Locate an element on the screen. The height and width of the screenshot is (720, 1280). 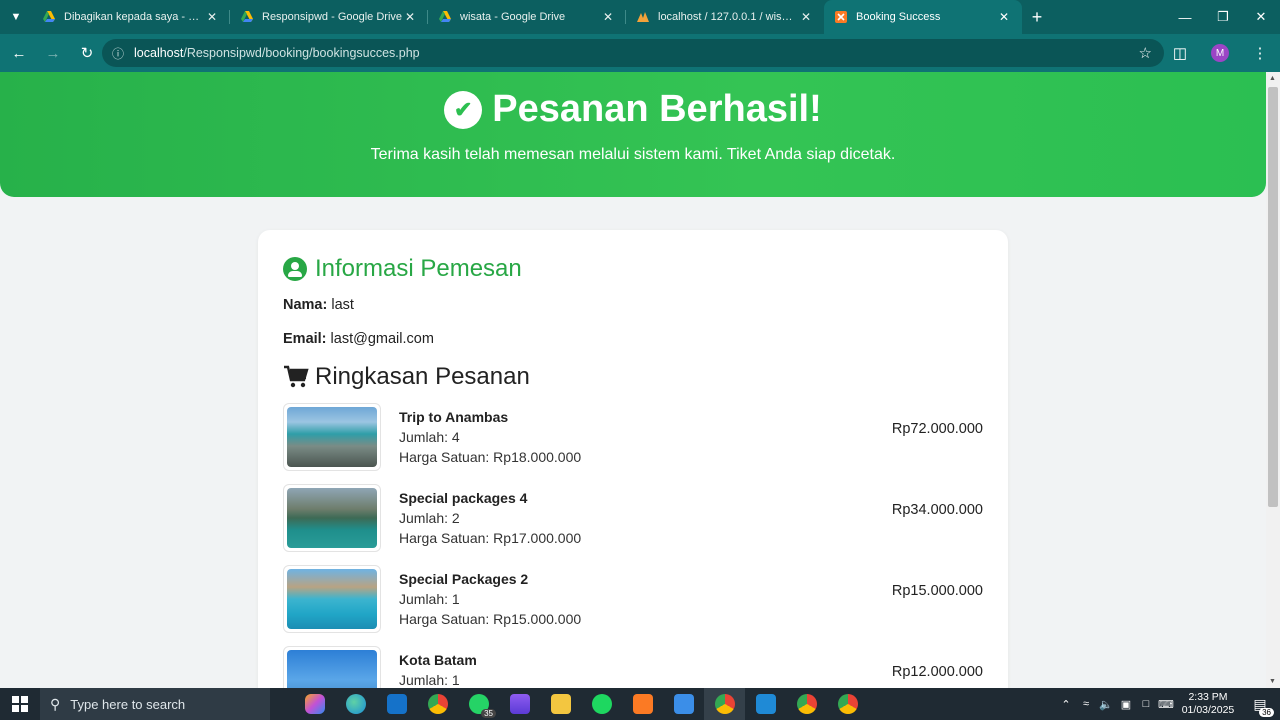
profile-avatar: M is located at coordinates (1220, 53).